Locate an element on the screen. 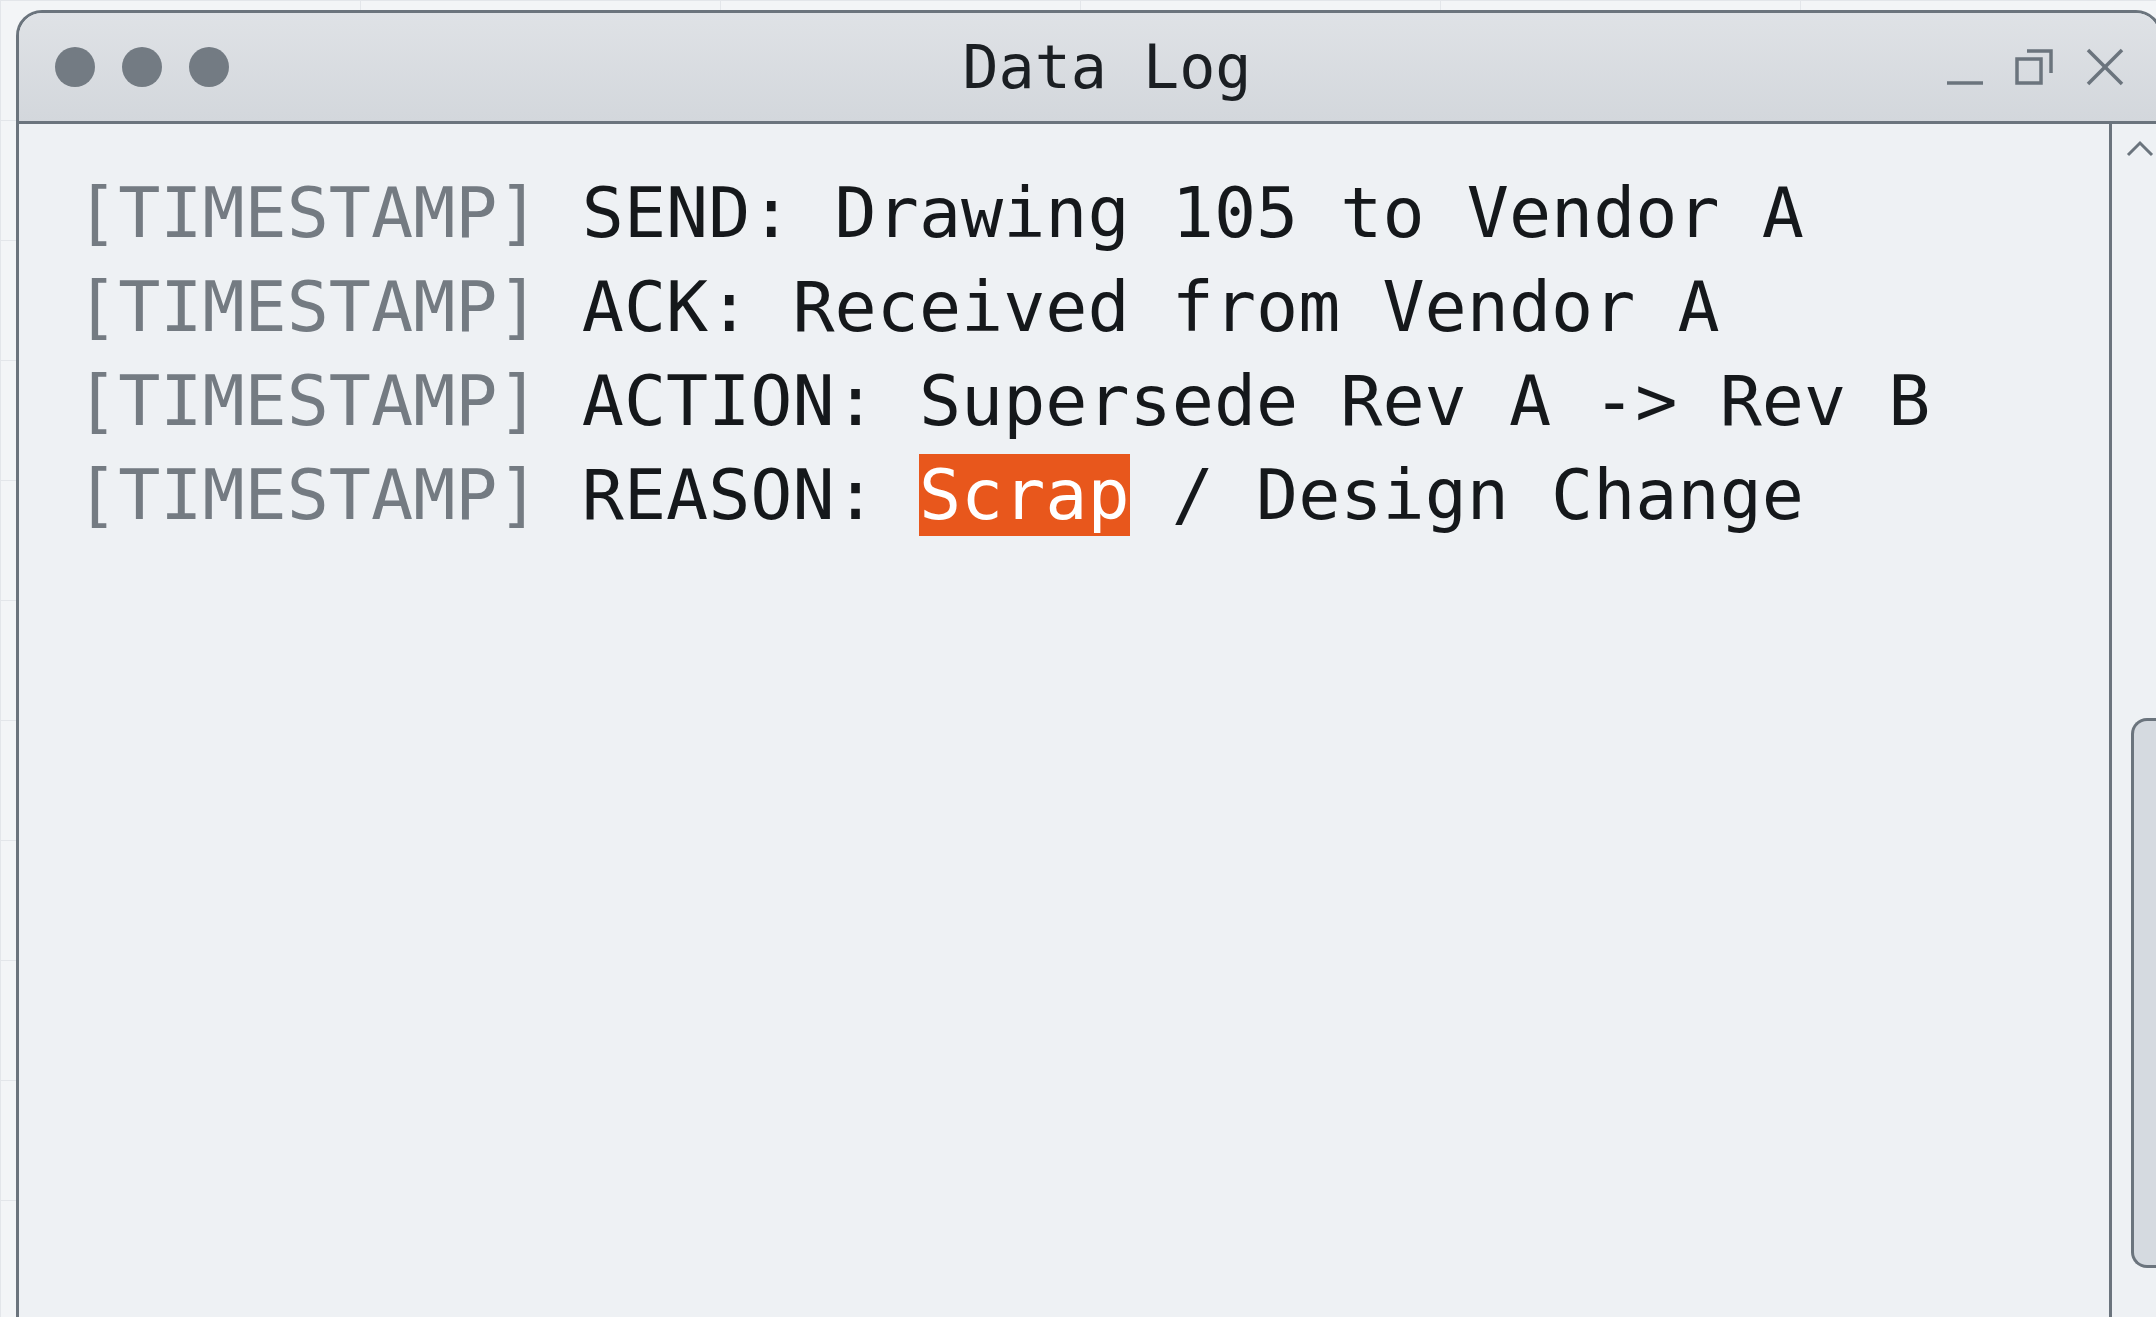 The image size is (2156, 1317). log-message: SEND: Drawing 105 to Vendor A is located at coordinates (1192, 213).